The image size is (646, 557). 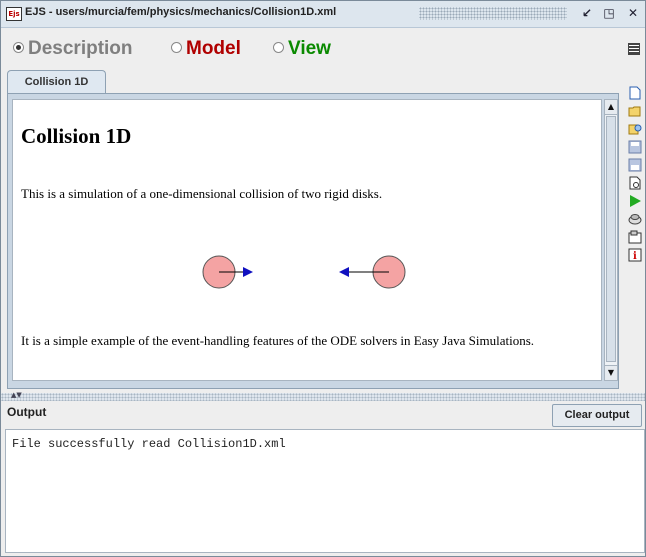 I want to click on maximize-icon: ◳, so click(x=609, y=13).